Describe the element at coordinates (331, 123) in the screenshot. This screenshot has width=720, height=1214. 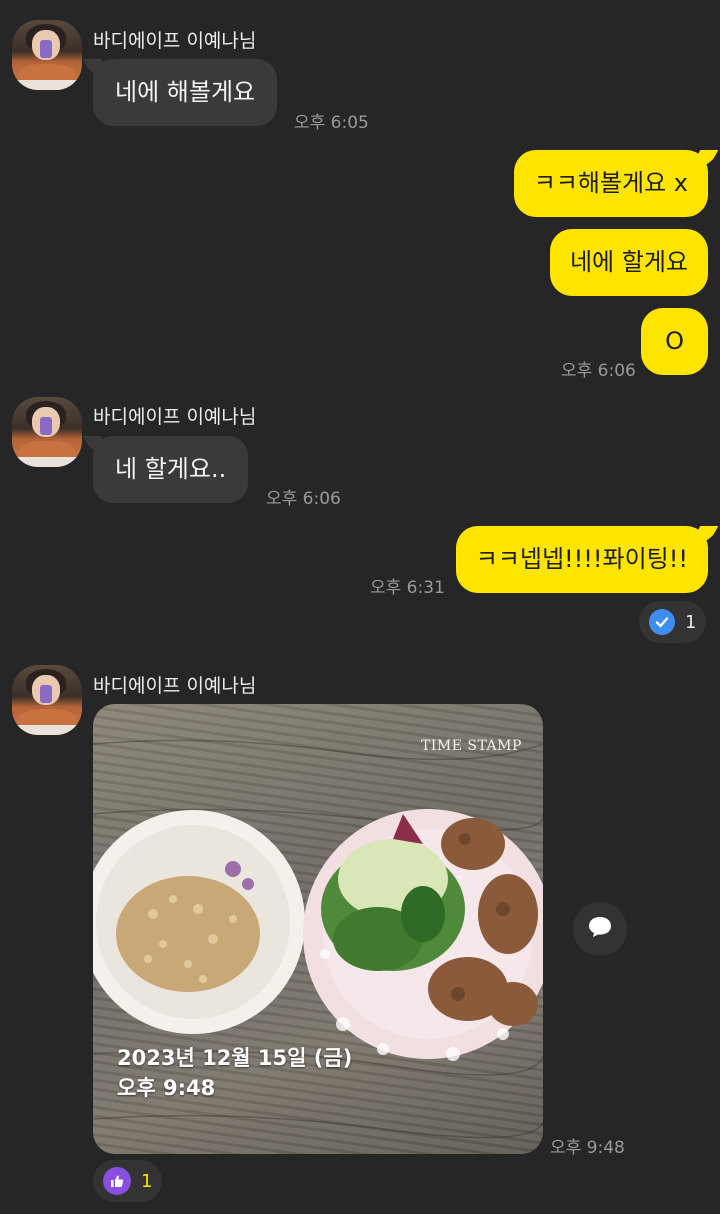
I see `message-time: 오후 6:05` at that location.